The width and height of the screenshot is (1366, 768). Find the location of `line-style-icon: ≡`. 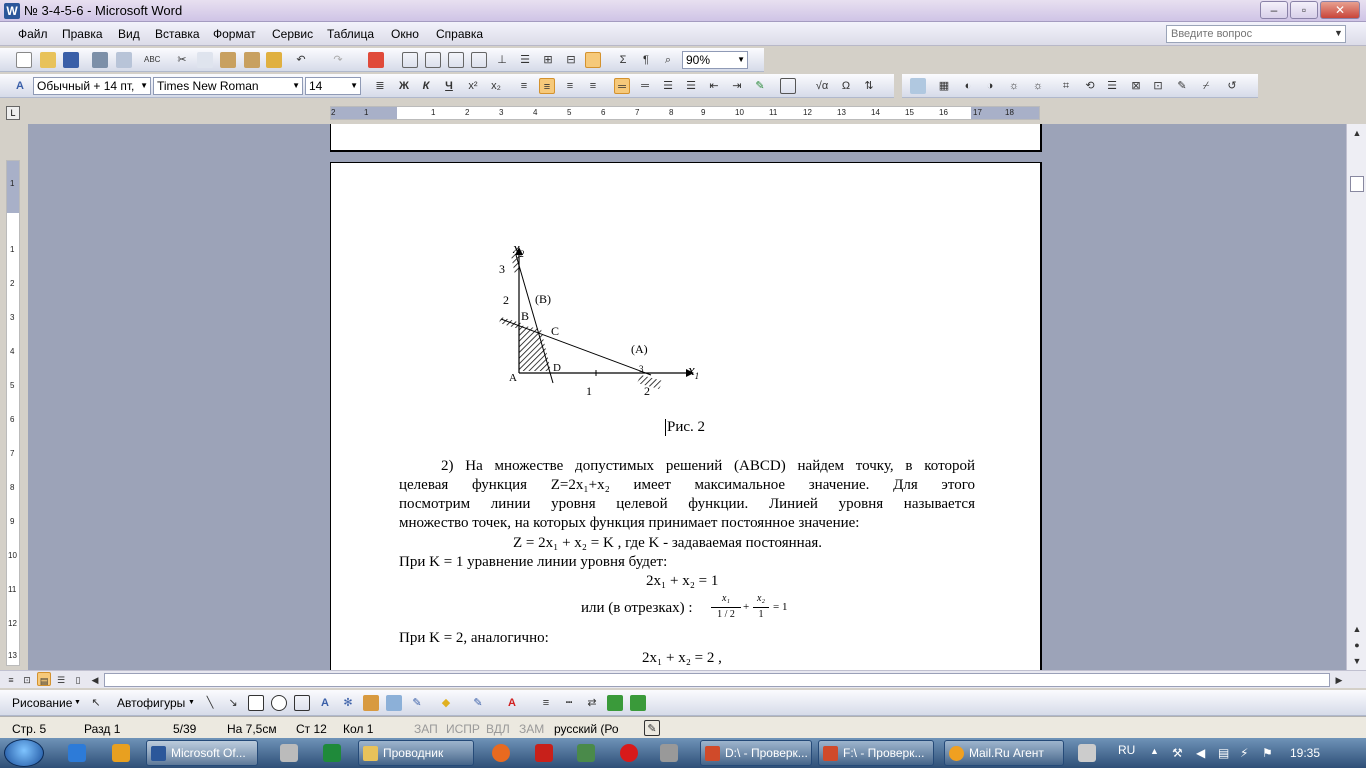

line-style-icon: ≡ is located at coordinates (546, 703).